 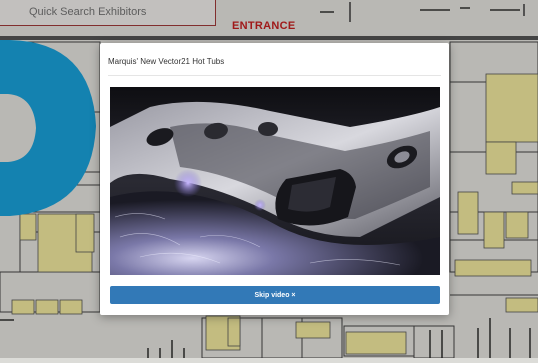 I want to click on modal-title: Marquis' New Vector21 Hot Tubs, so click(x=166, y=61).